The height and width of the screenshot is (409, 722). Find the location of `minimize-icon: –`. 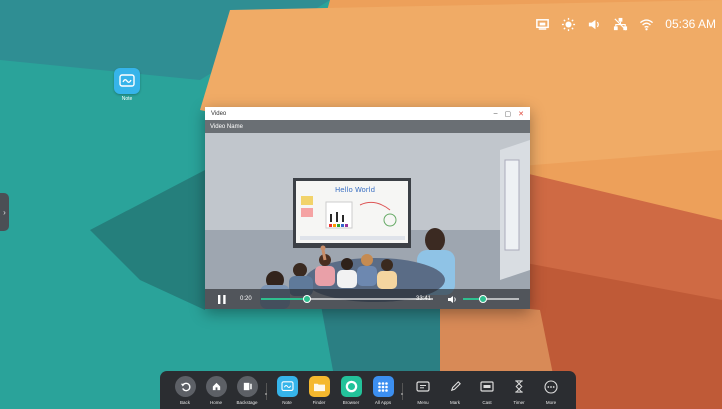

minimize-icon: – is located at coordinates (496, 114).